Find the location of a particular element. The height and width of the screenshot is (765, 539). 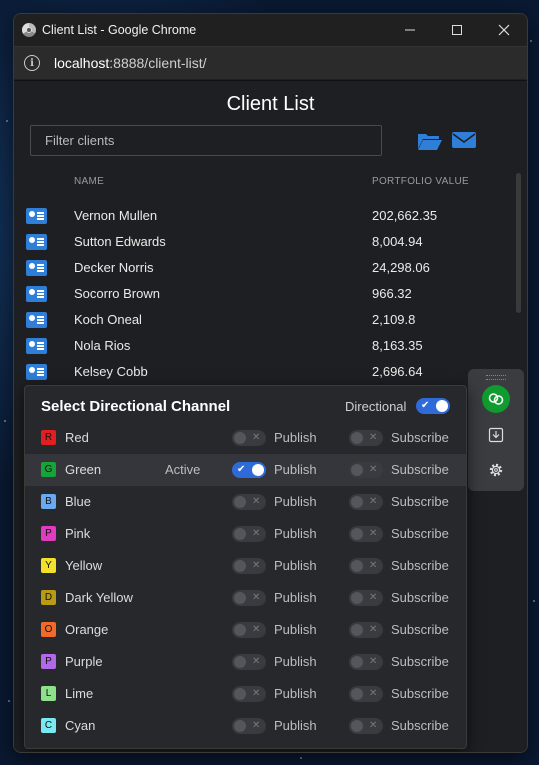

folder-open-icon is located at coordinates (430, 141).